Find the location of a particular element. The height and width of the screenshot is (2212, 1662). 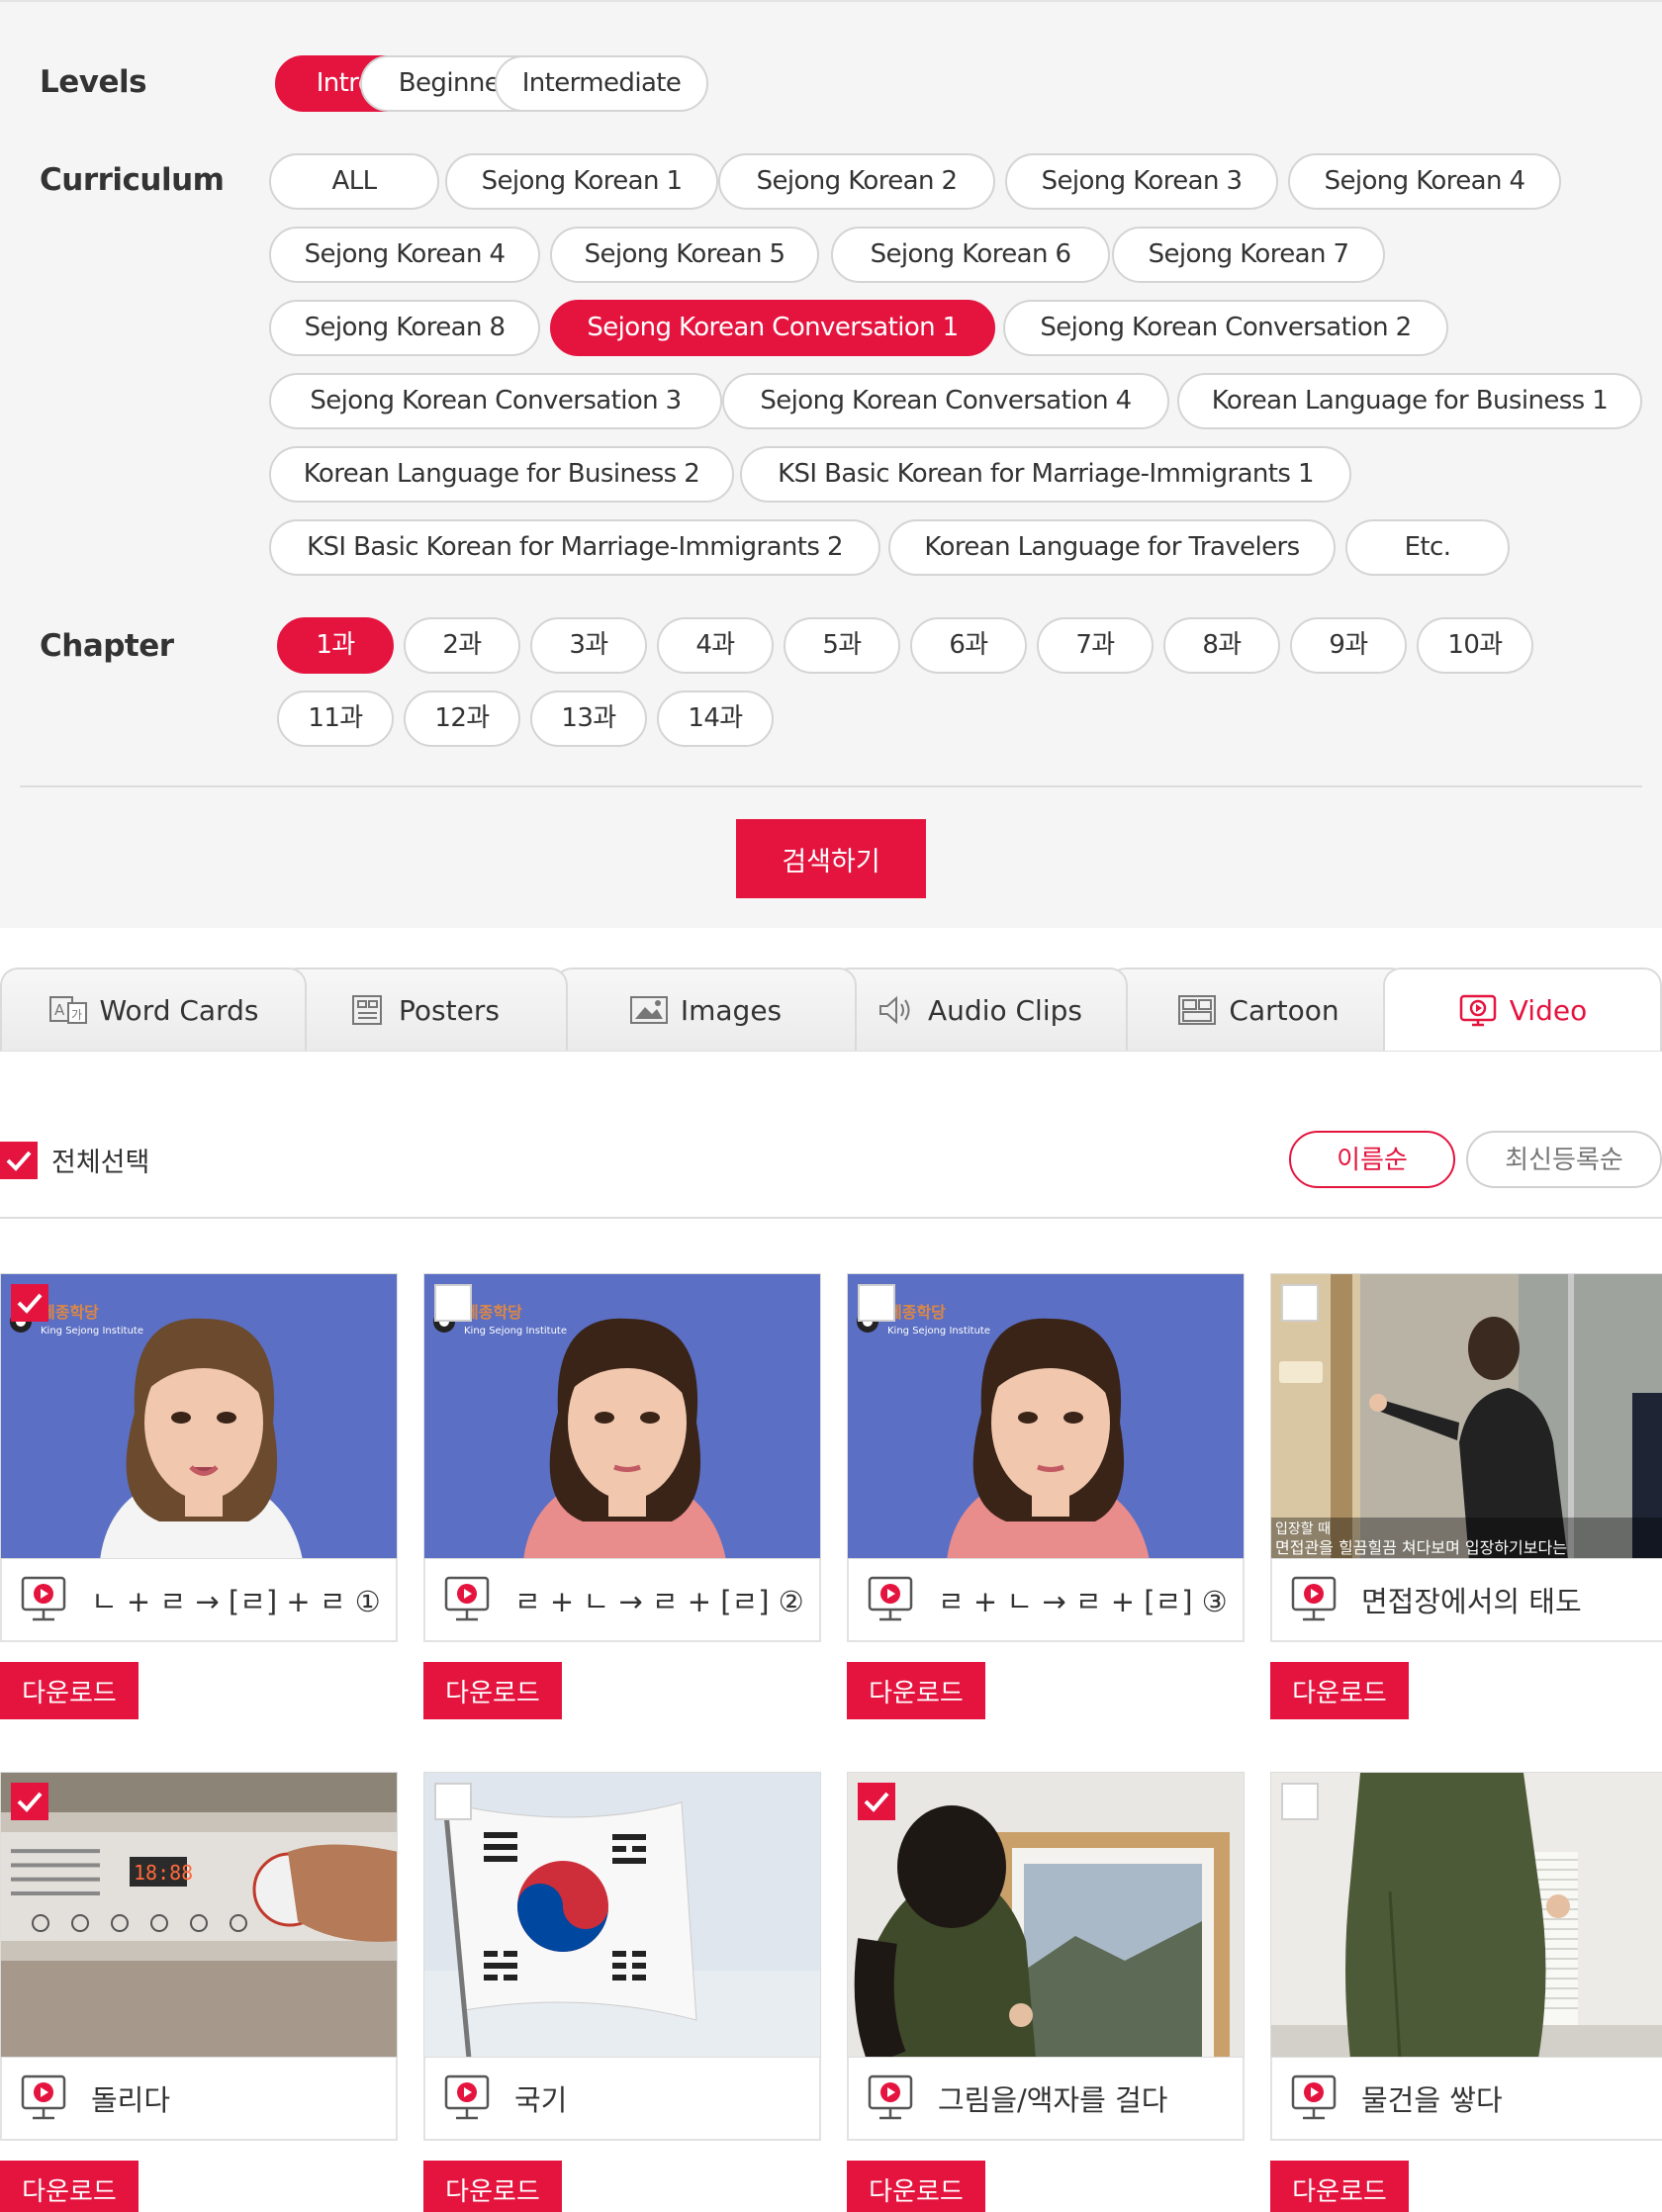

audio-clips-icon is located at coordinates (894, 1010).